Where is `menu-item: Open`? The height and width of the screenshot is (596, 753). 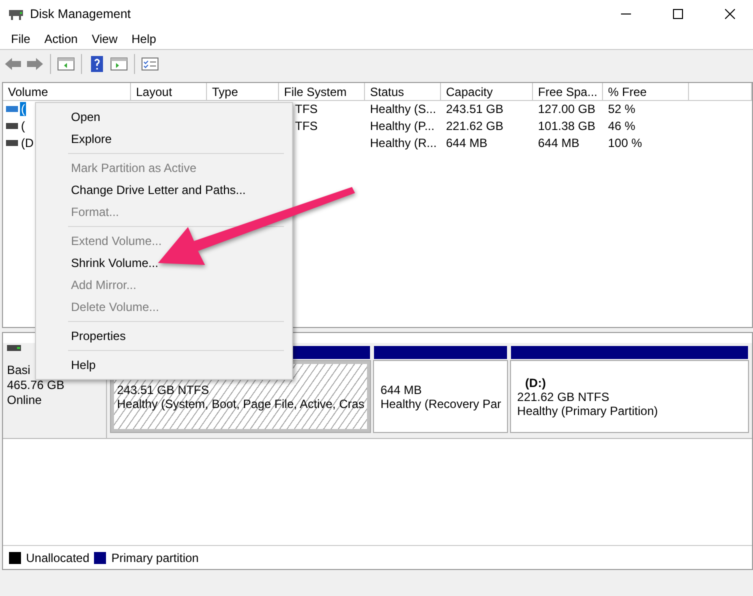
menu-item: Open is located at coordinates (164, 117).